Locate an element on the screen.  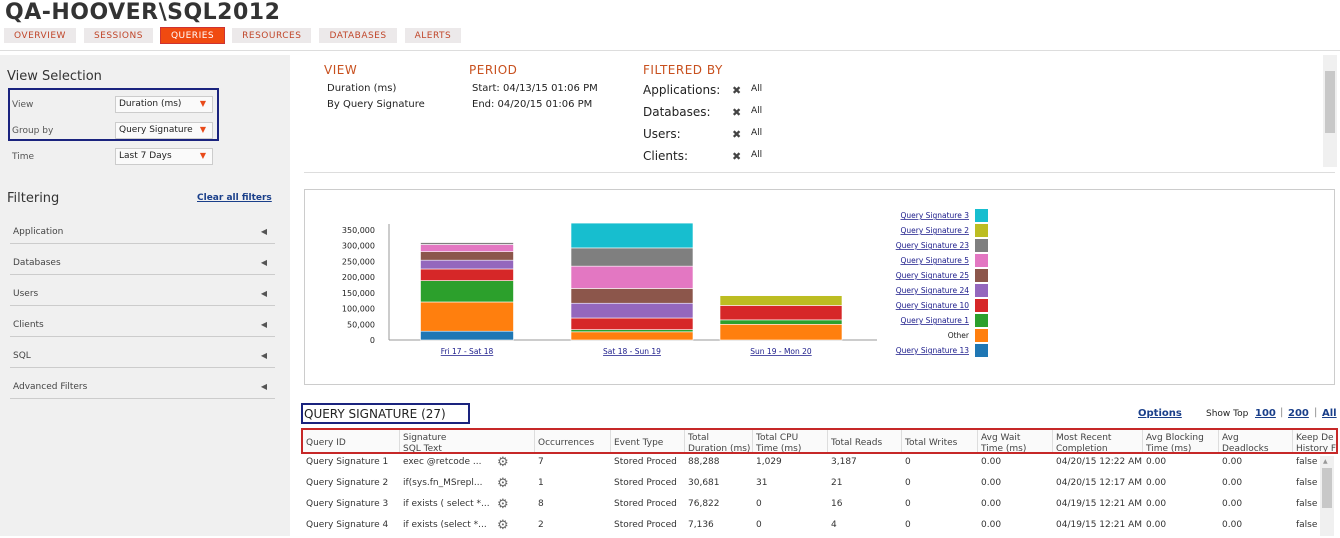
column-header: Avg Wait Time (ms) is located at coordinates (1003, 442).